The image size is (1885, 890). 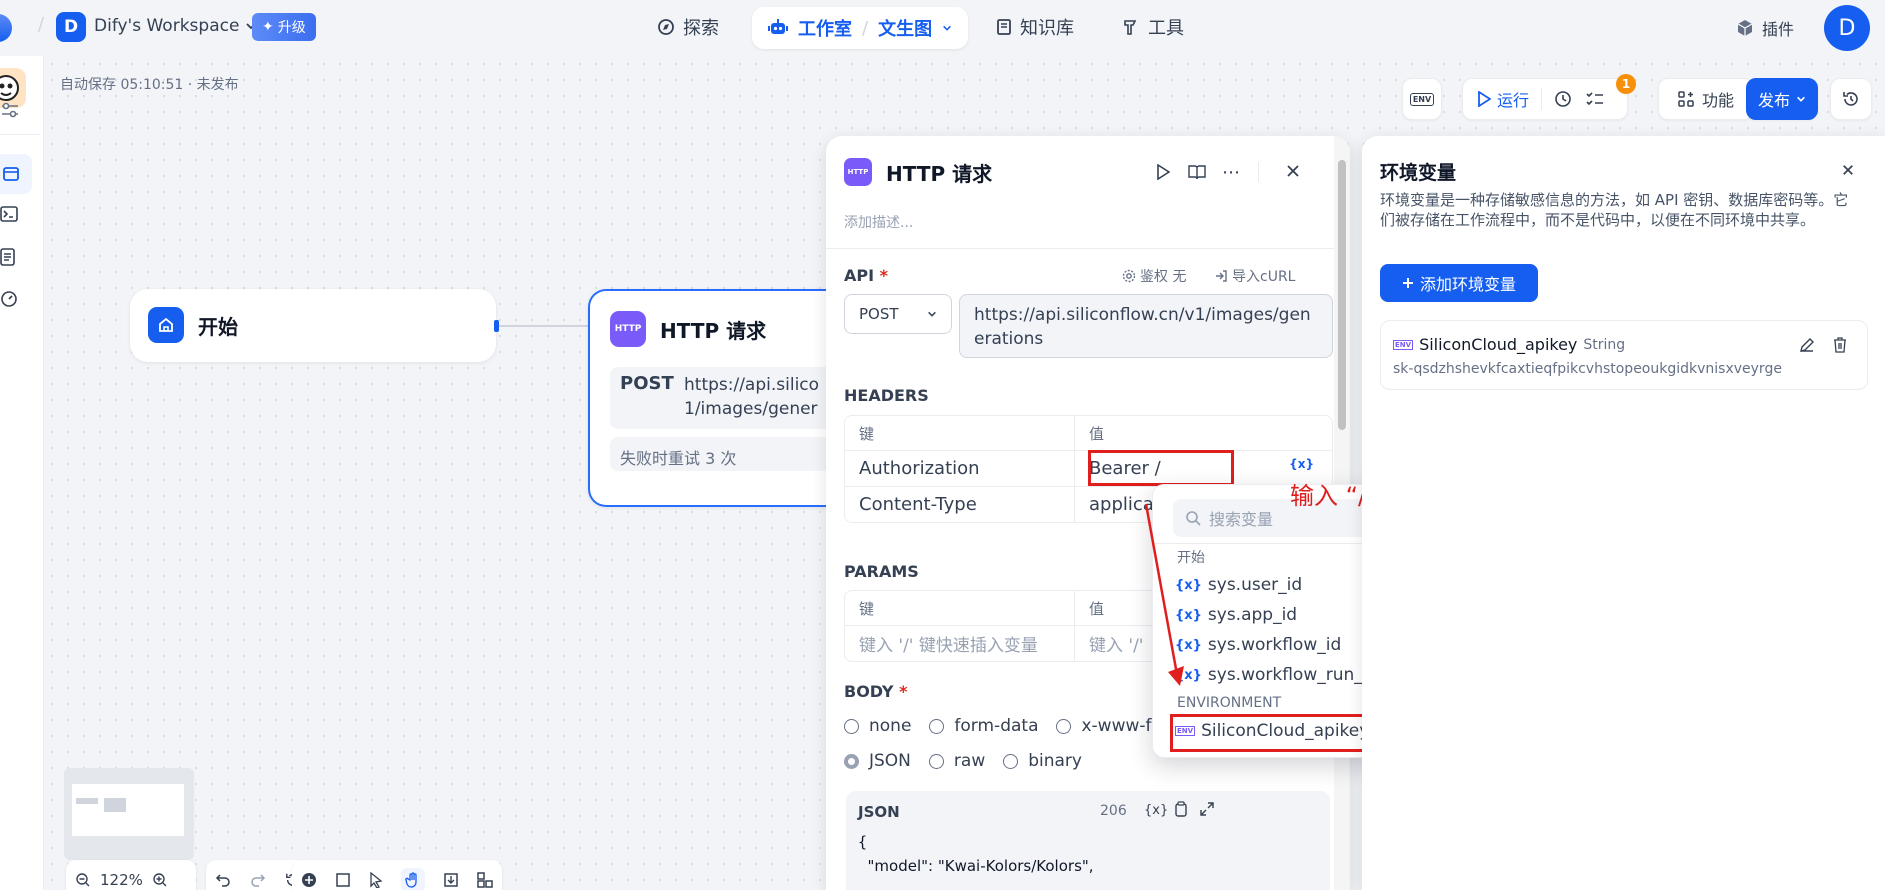 I want to click on terminal-icon, so click(x=9, y=214).